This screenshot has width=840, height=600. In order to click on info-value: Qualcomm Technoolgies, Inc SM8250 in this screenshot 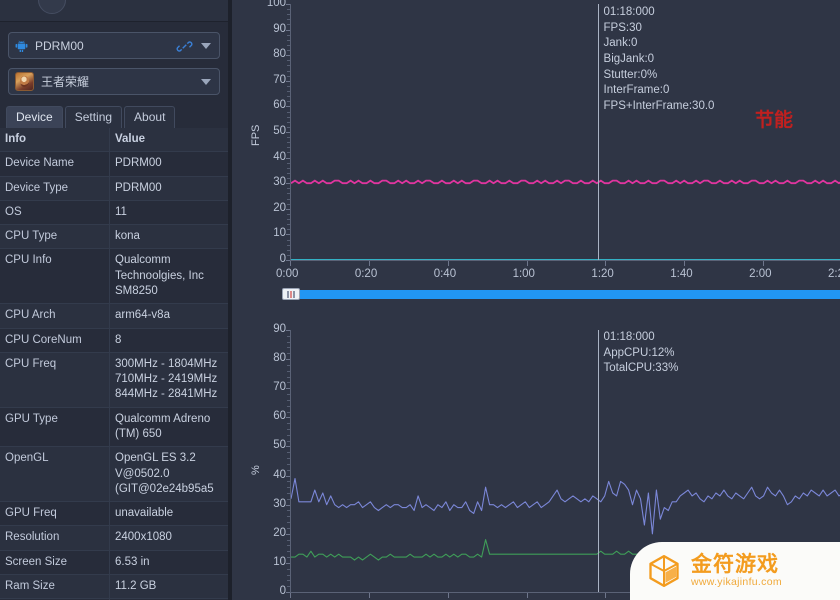, I will do `click(159, 275)`.